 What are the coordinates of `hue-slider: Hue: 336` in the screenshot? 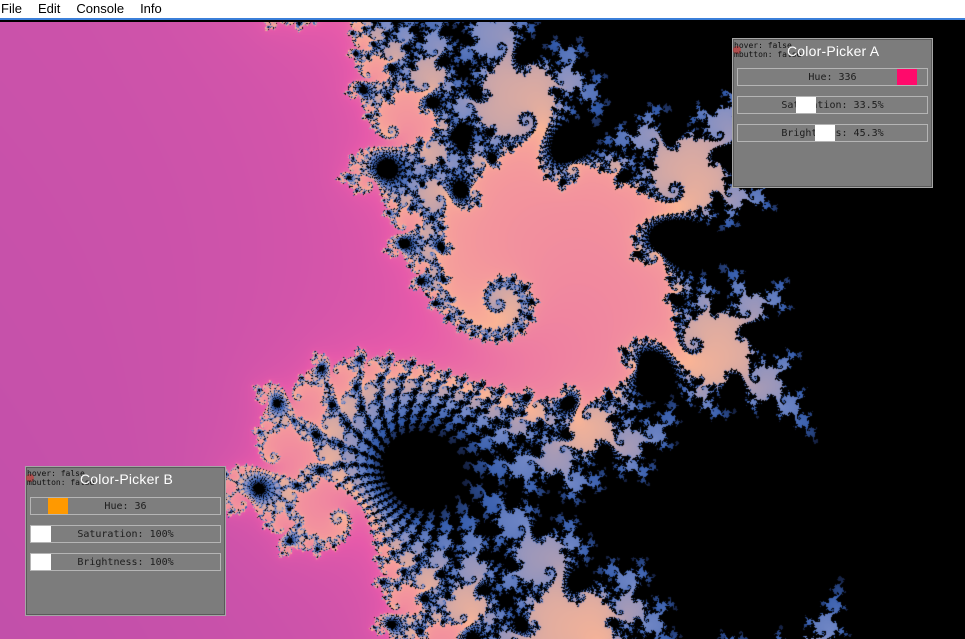 It's located at (832, 77).